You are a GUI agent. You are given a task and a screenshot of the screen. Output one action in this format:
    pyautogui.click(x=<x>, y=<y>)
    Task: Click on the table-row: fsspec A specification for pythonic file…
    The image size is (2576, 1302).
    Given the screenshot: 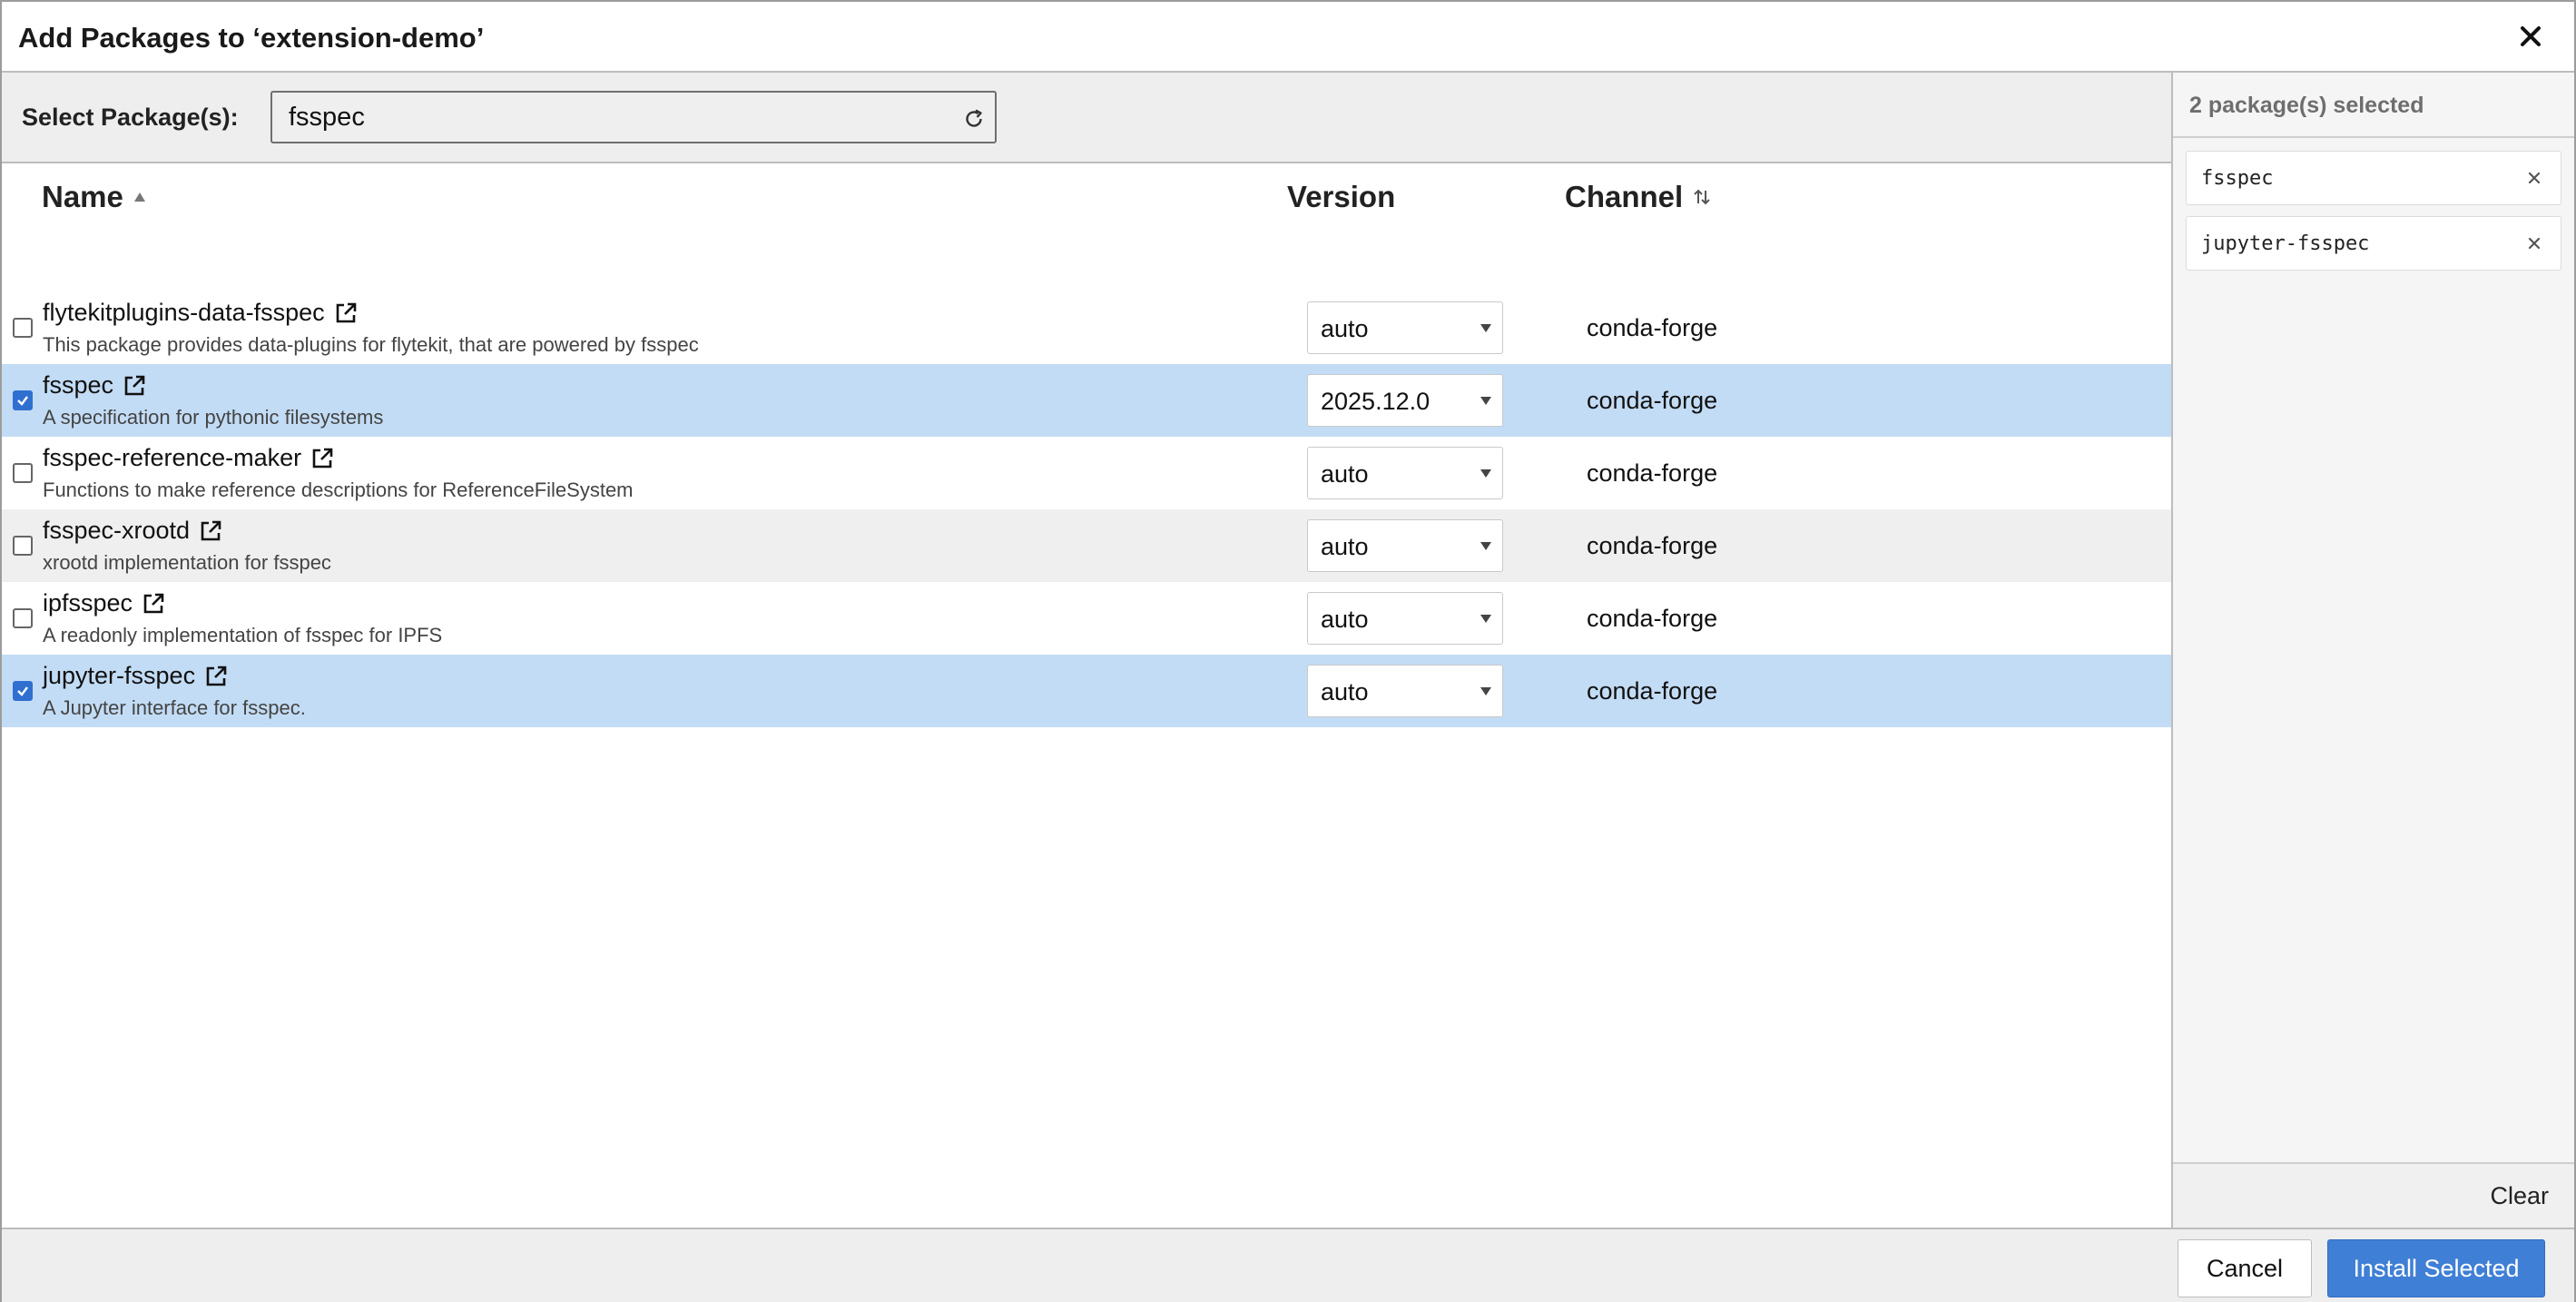 What is the action you would take?
    pyautogui.click(x=1086, y=400)
    